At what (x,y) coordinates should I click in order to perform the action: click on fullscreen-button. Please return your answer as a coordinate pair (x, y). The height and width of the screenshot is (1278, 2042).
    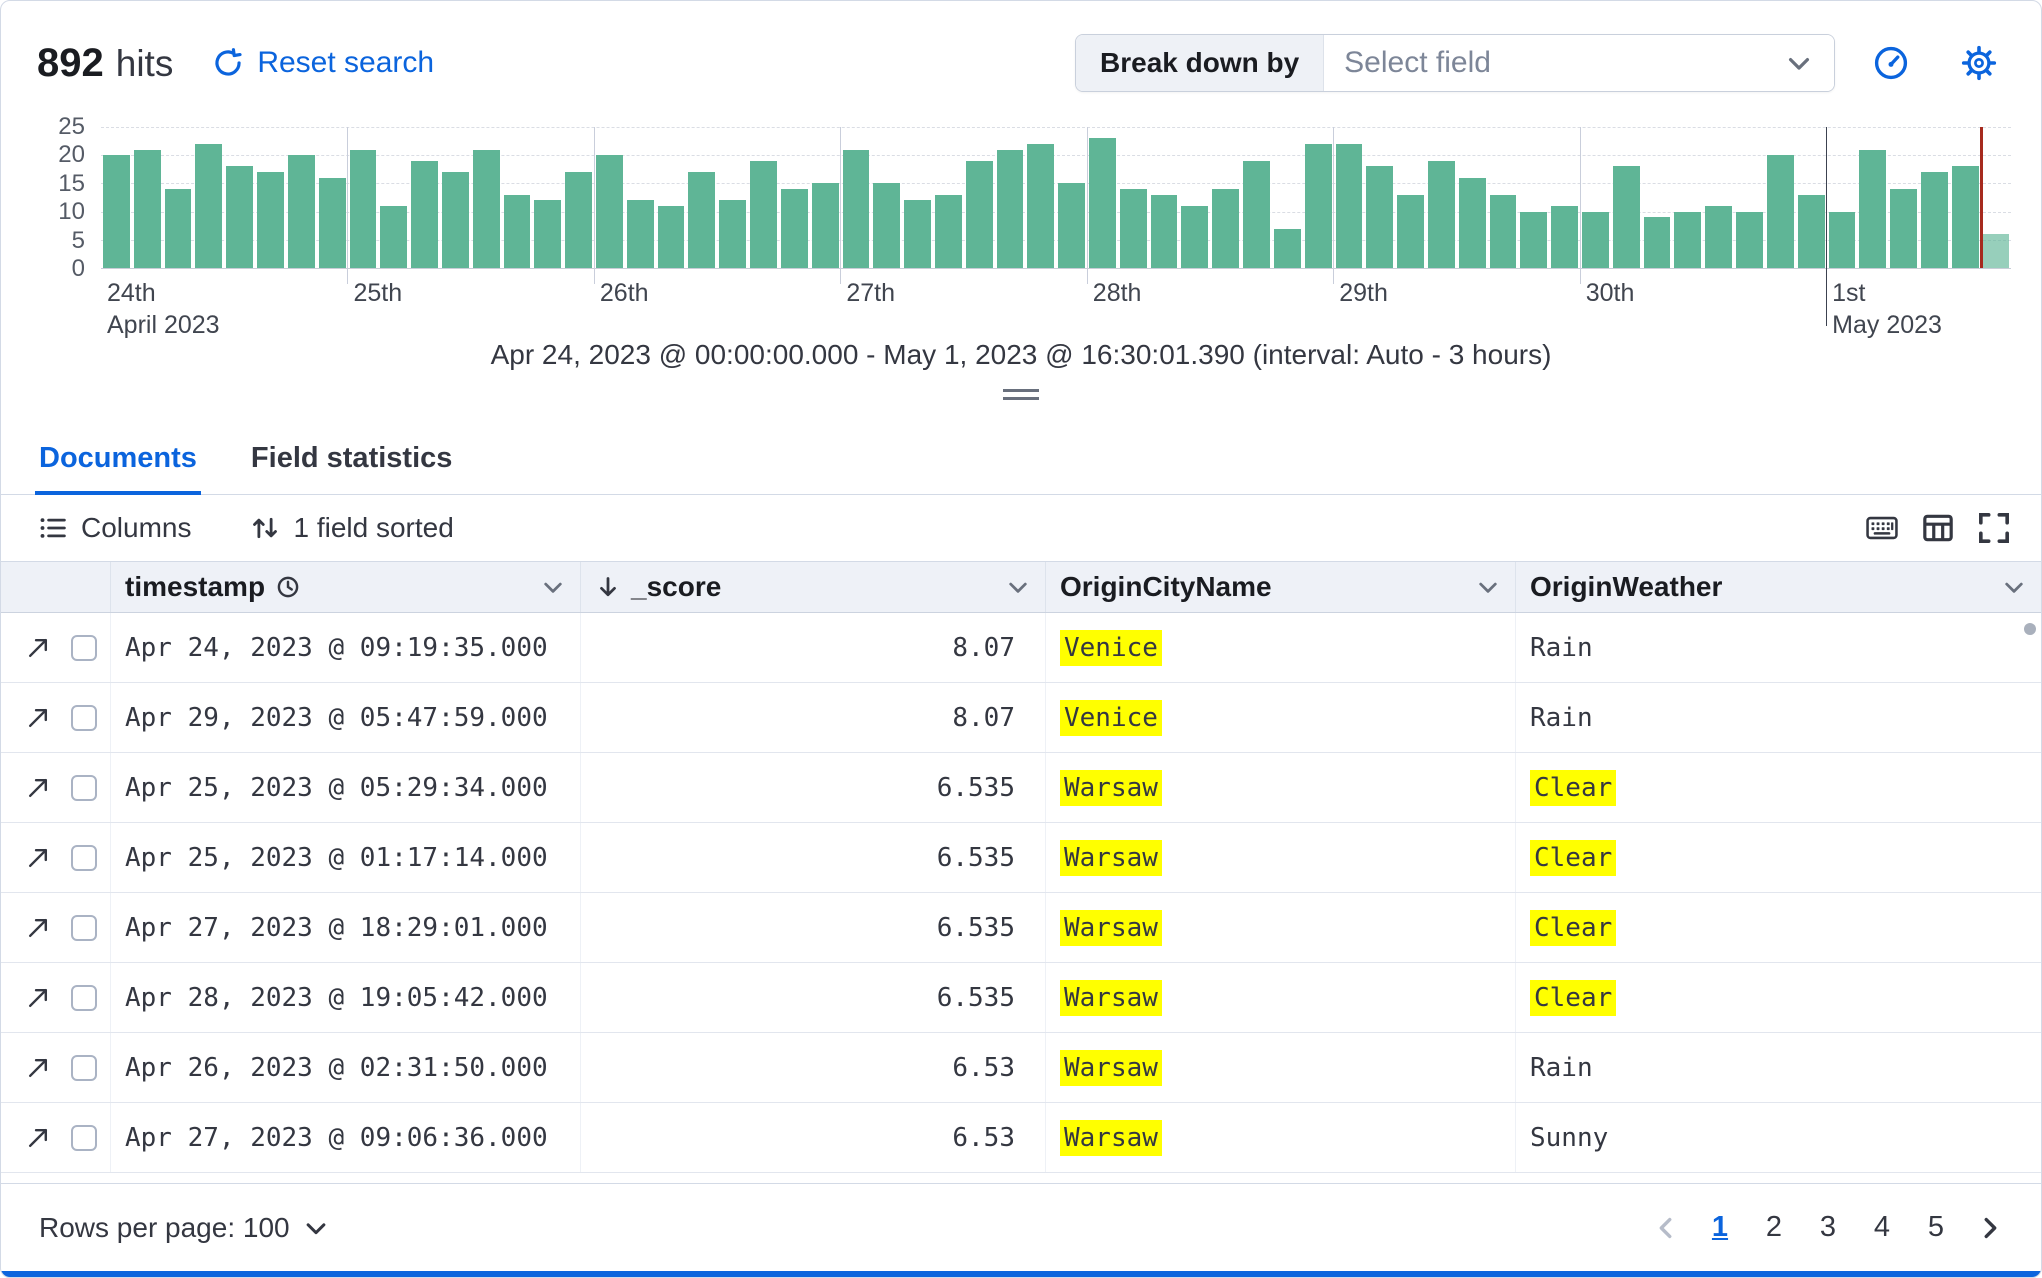
    Looking at the image, I should click on (1994, 528).